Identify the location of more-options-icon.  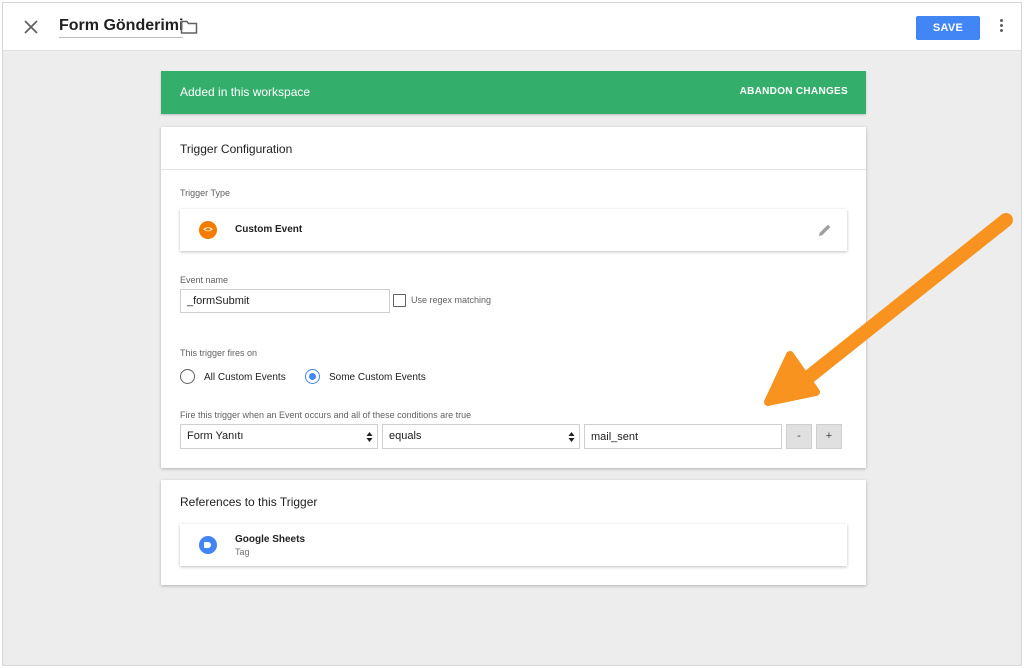
(1001, 27).